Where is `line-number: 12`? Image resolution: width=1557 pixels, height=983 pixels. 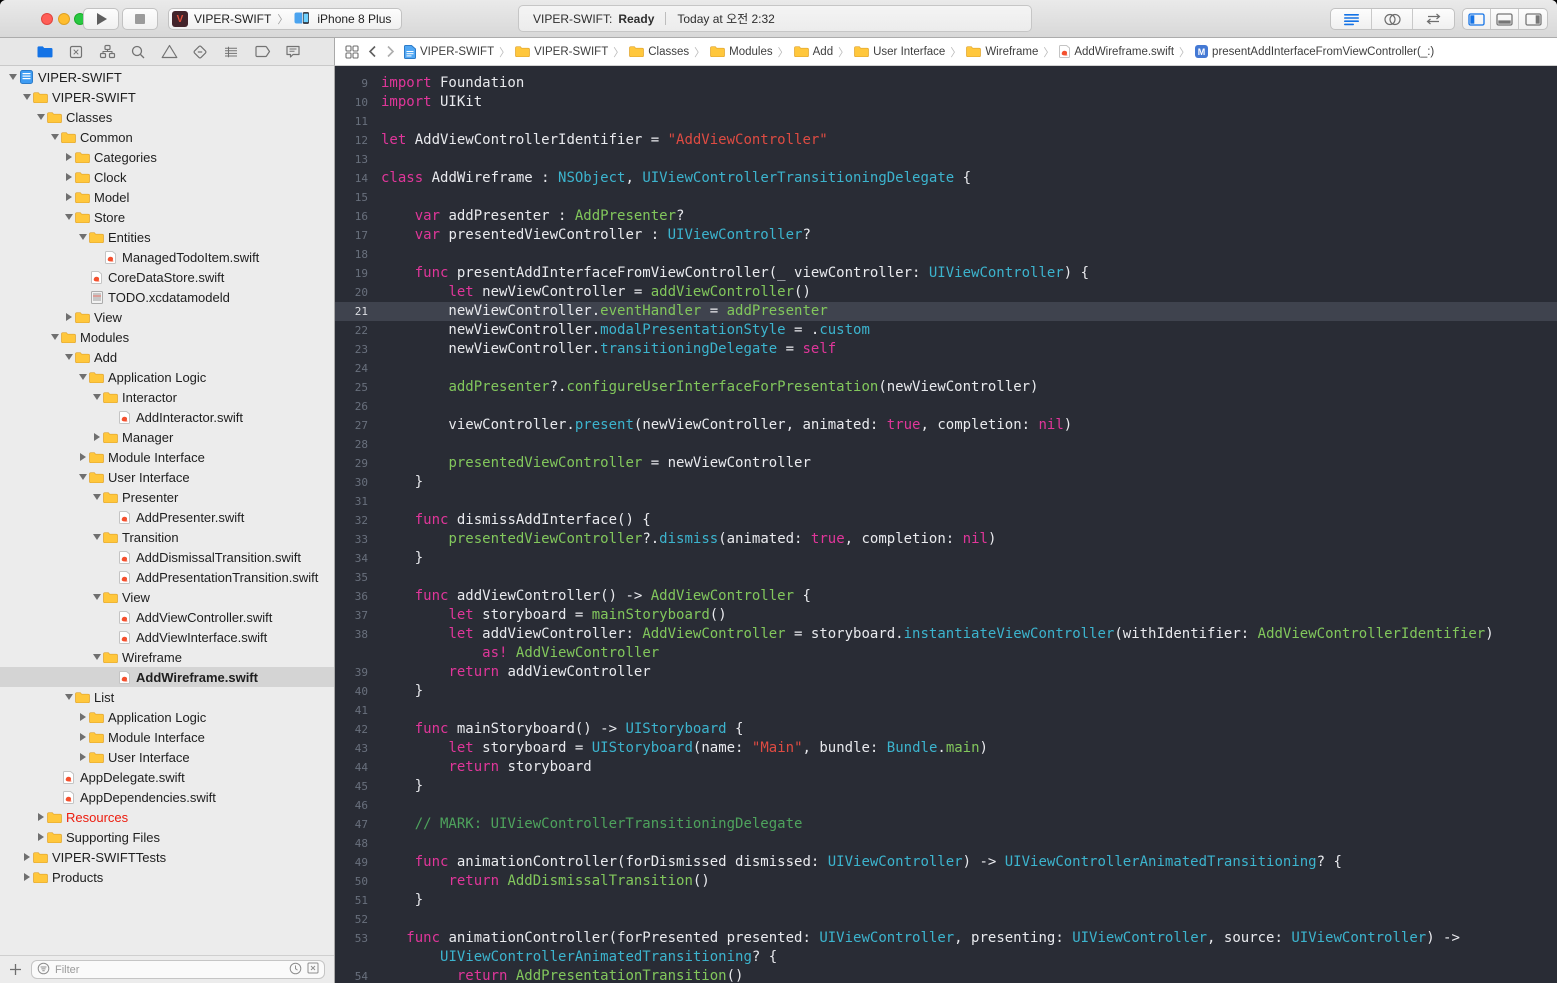 line-number: 12 is located at coordinates (351, 140).